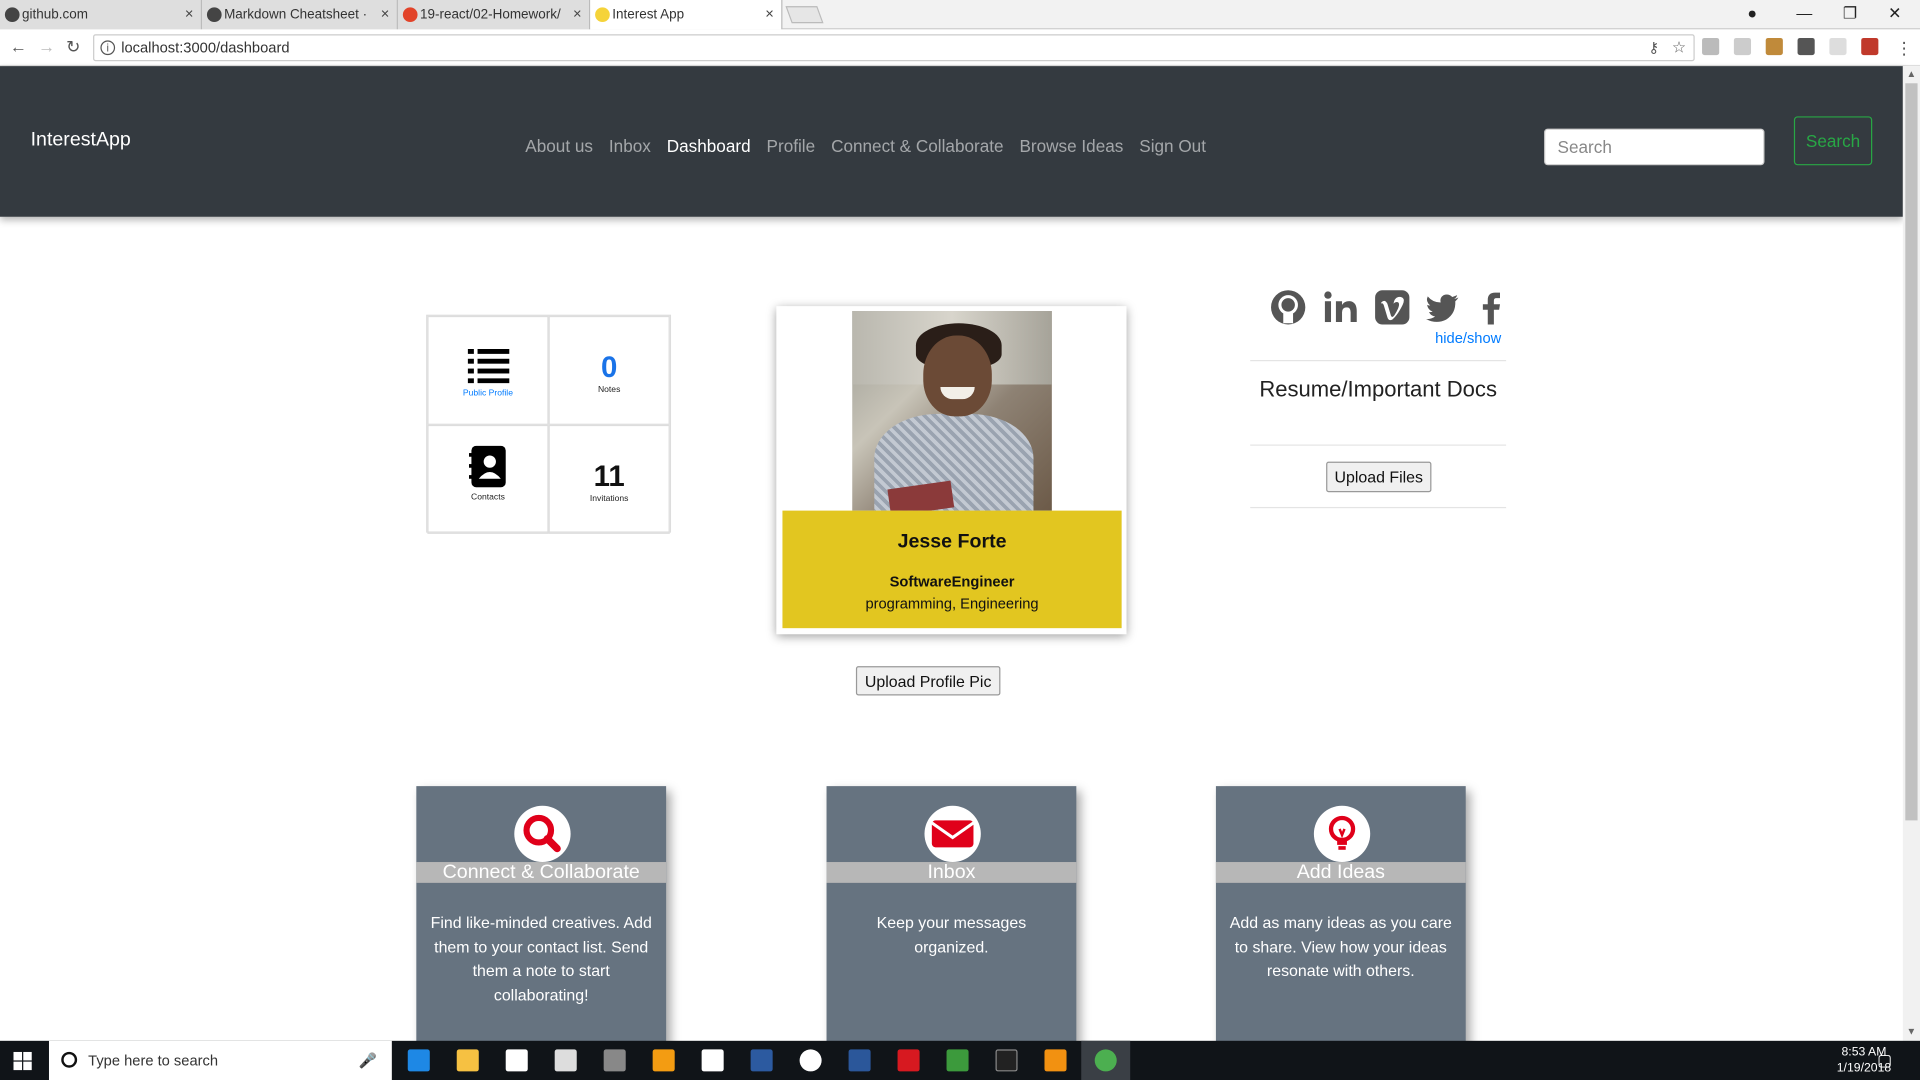 The image size is (1920, 1080). I want to click on edge-icon, so click(418, 1060).